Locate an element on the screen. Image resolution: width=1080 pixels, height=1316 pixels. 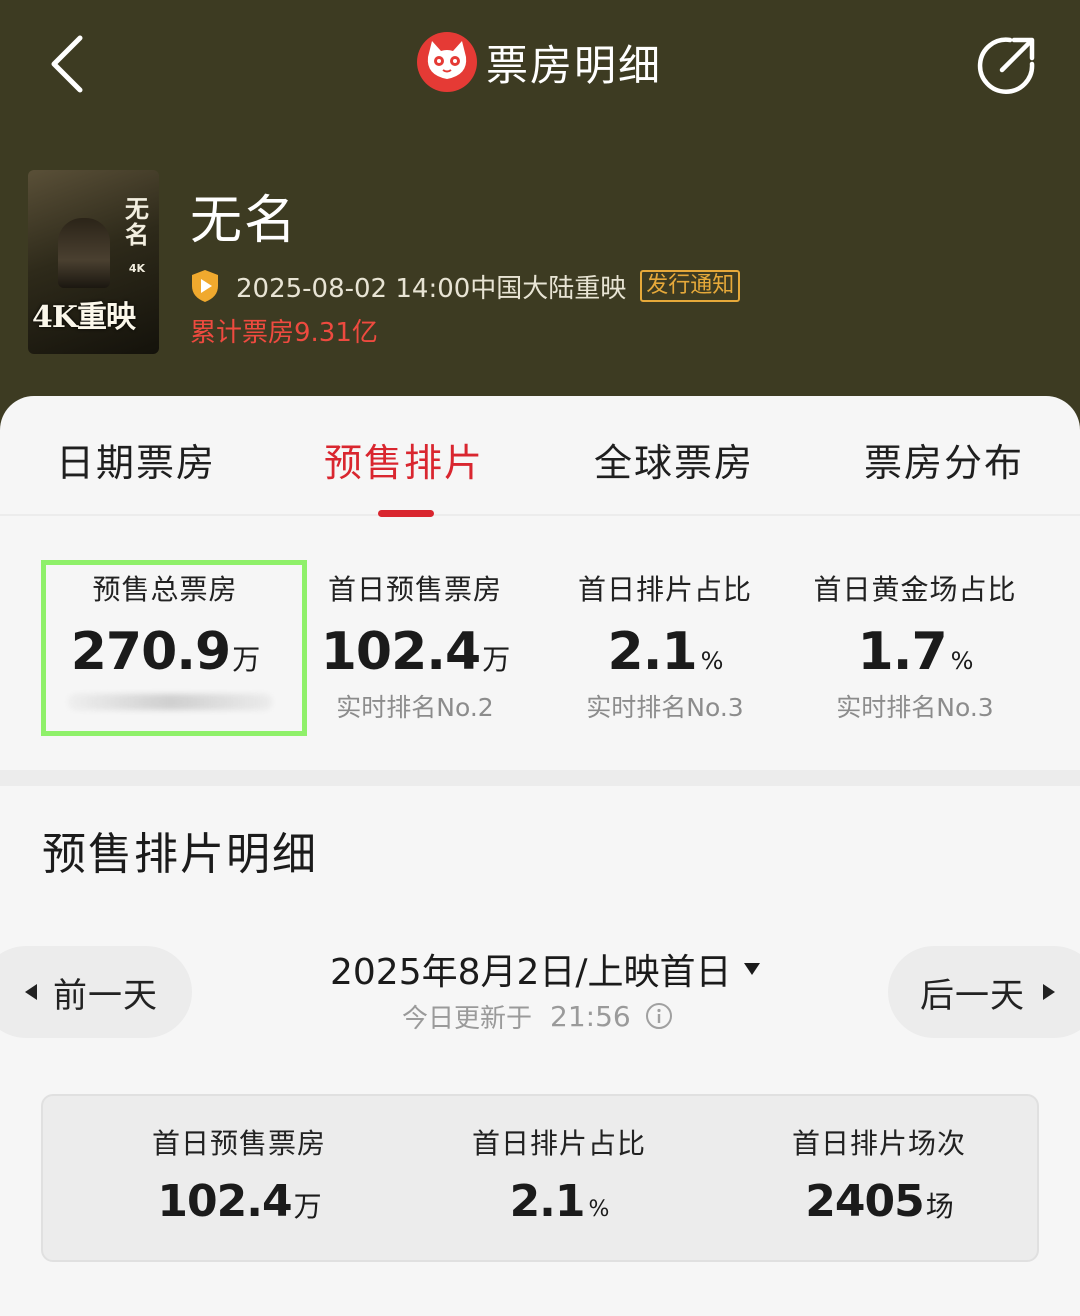
summary-first-day-presale: 首日预售票房 102.4万 is located at coordinates (239, 1161).